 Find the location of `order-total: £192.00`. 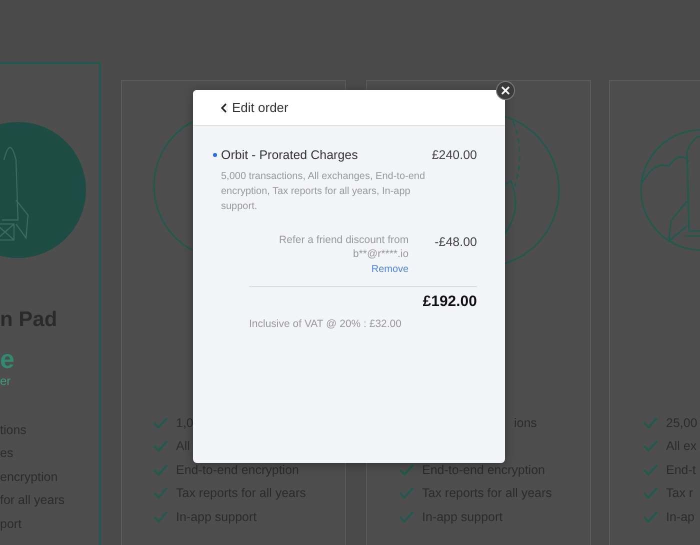

order-total: £192.00 is located at coordinates (449, 302).